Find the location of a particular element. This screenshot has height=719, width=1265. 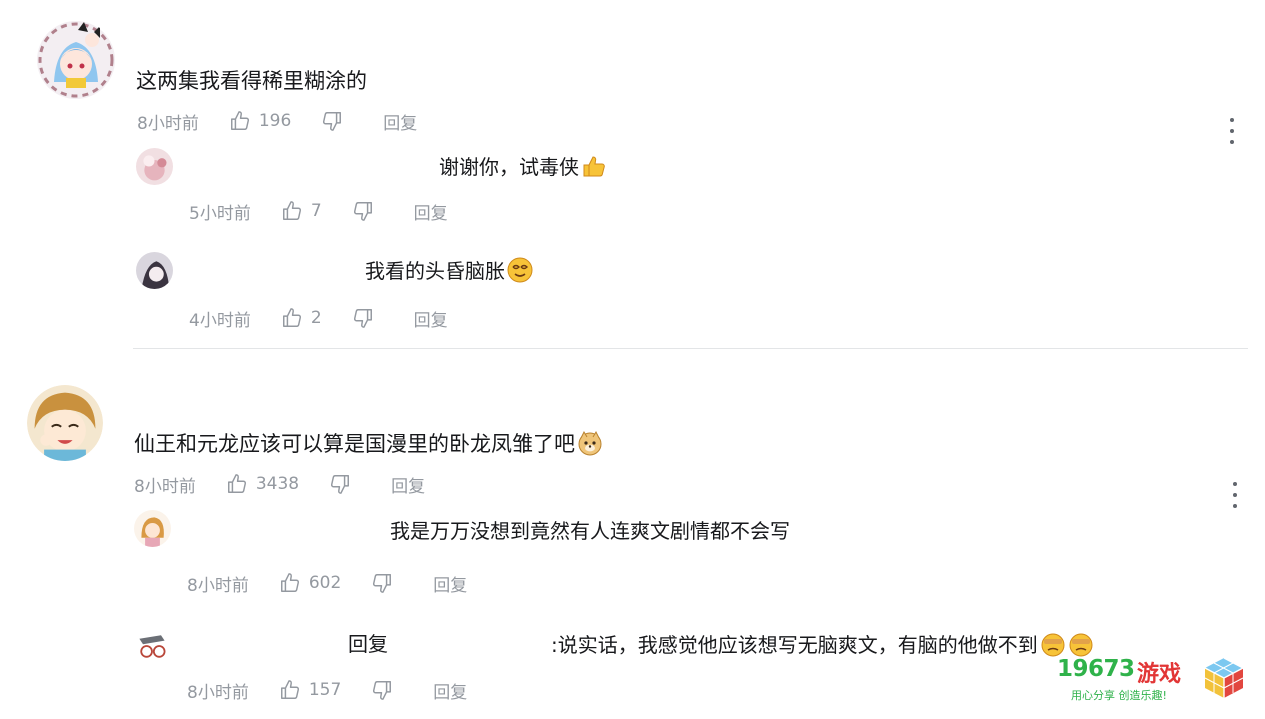

comment-text-content: 这两集我看得稀里糊涂的 is located at coordinates (251, 81).